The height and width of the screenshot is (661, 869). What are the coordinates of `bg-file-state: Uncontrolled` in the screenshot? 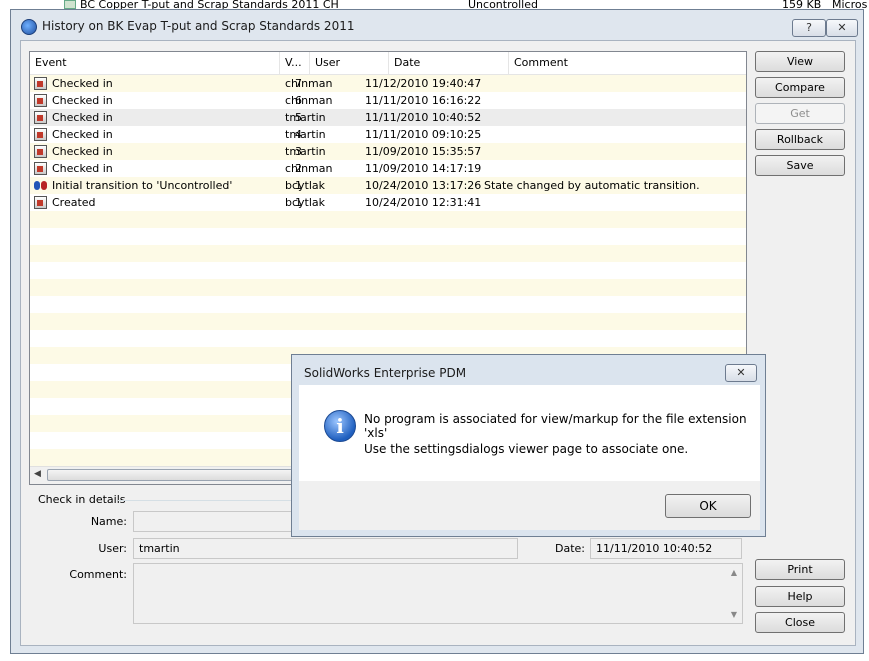 It's located at (503, 4).